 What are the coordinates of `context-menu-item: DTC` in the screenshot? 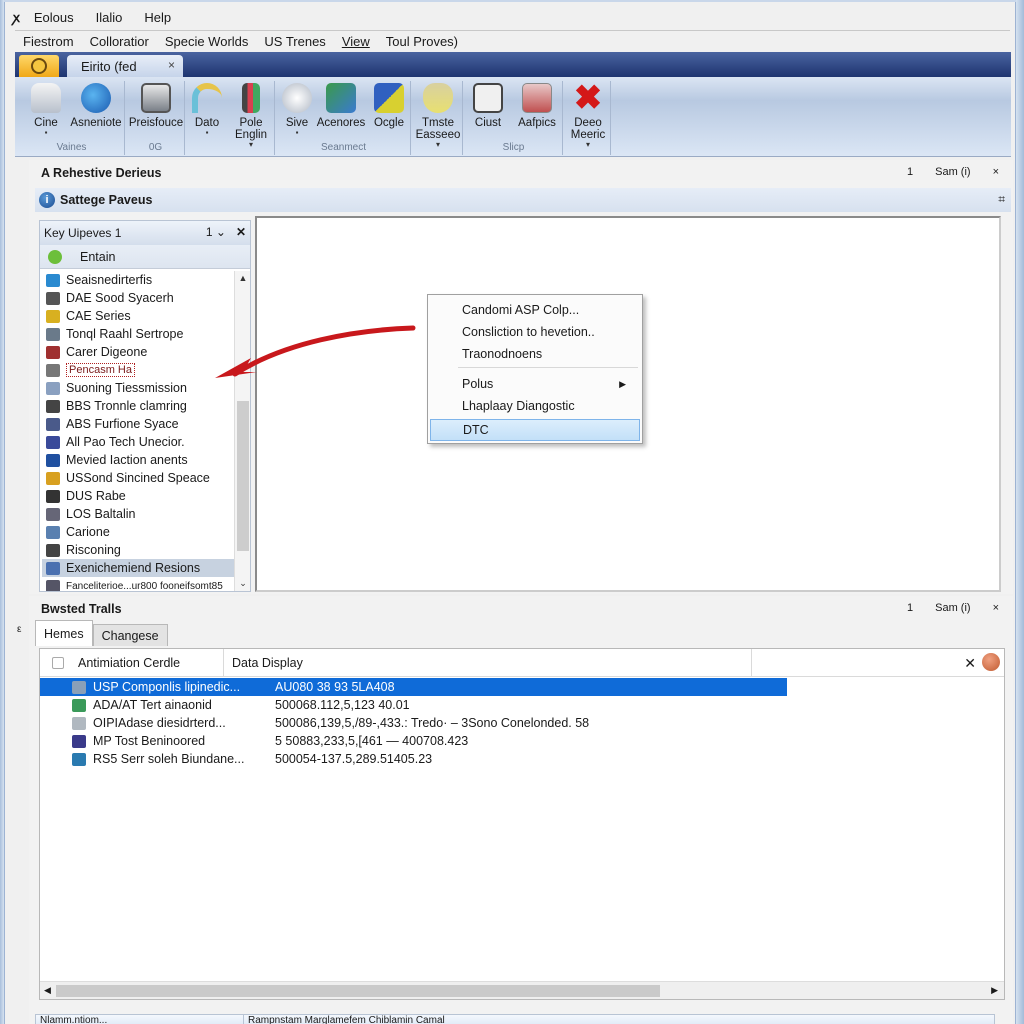 It's located at (535, 430).